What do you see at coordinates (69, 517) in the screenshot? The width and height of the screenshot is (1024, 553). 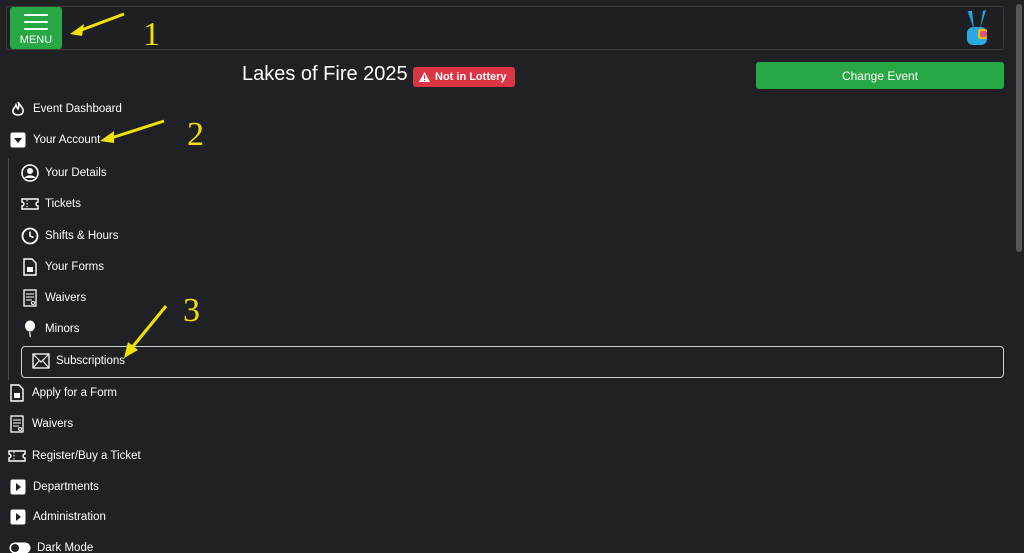 I see `nav-label: Administration` at bounding box center [69, 517].